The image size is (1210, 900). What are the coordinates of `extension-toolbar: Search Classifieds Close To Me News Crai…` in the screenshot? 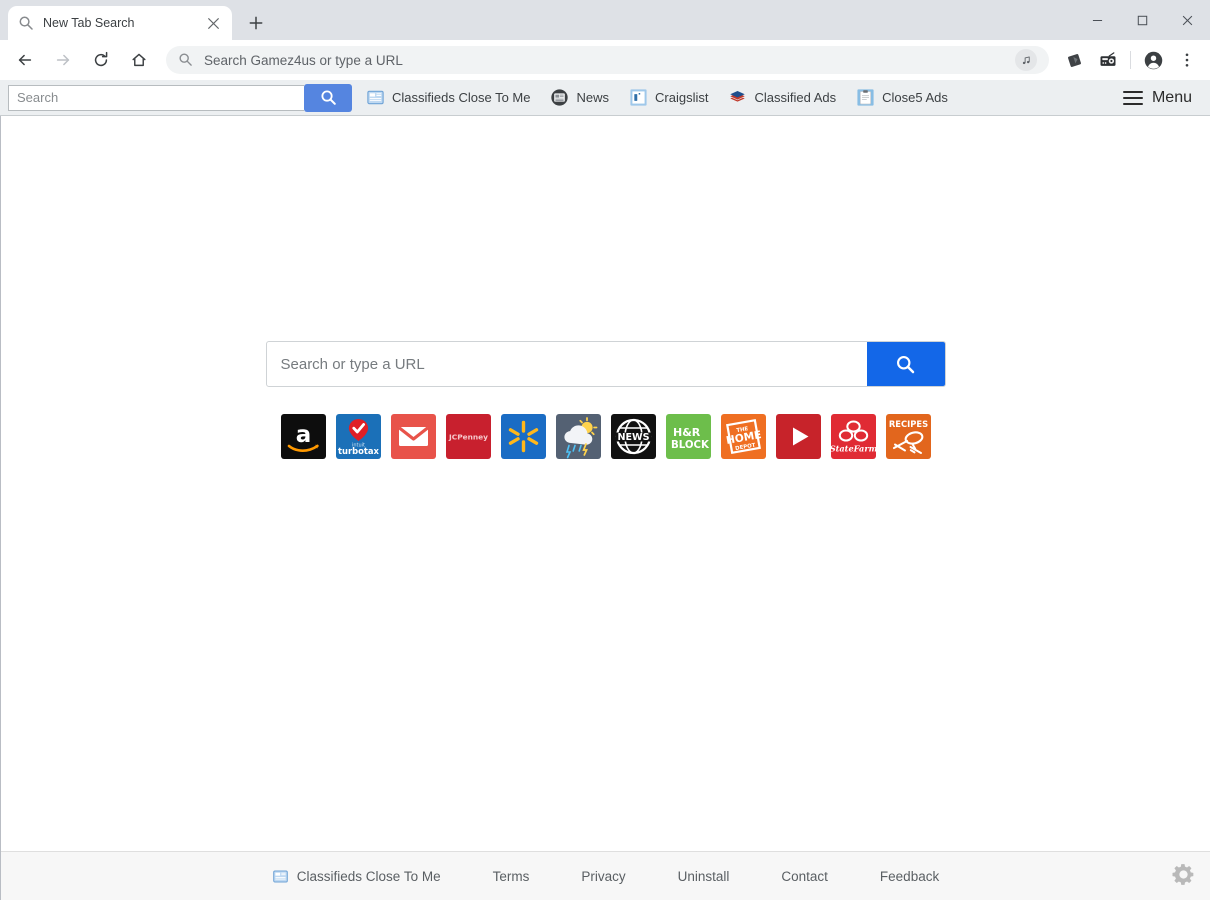 It's located at (605, 98).